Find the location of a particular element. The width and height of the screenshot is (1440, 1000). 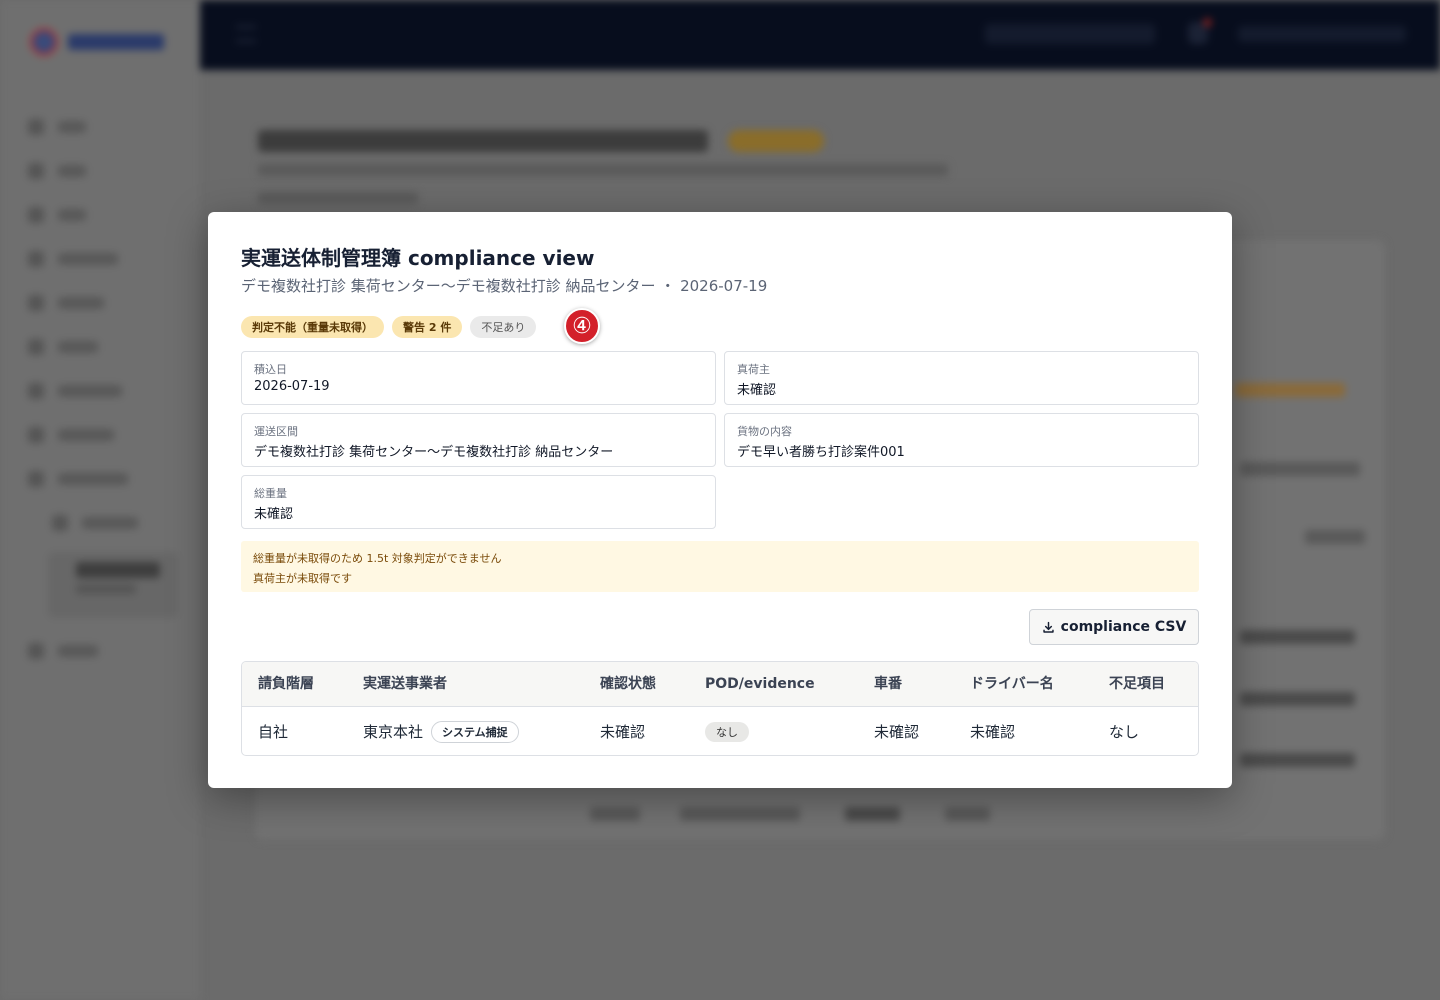

field-label: 真荷主 is located at coordinates (753, 369).